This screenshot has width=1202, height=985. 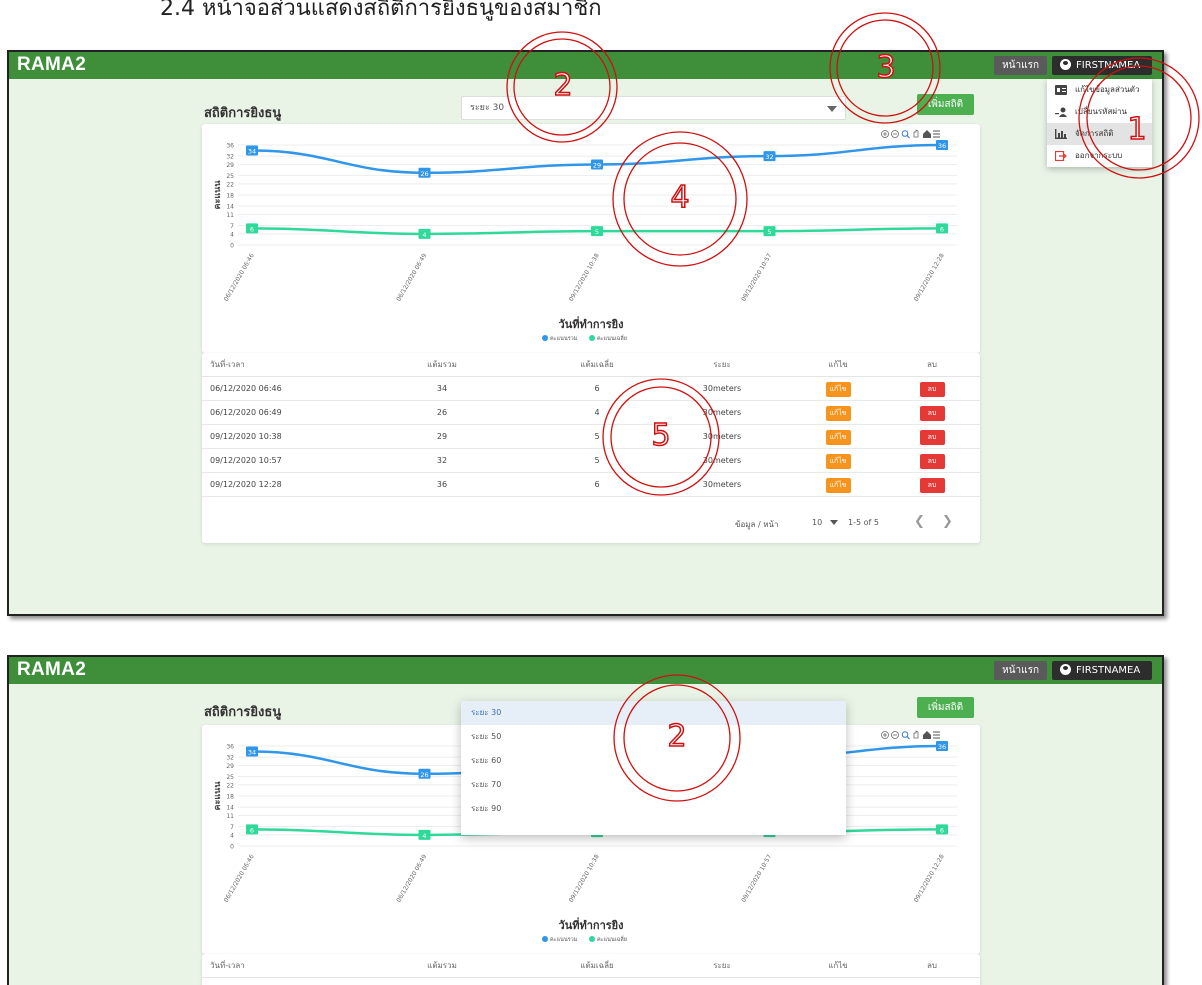 I want to click on x-tick-label: 09/12/2020 10:38, so click(x=584, y=277).